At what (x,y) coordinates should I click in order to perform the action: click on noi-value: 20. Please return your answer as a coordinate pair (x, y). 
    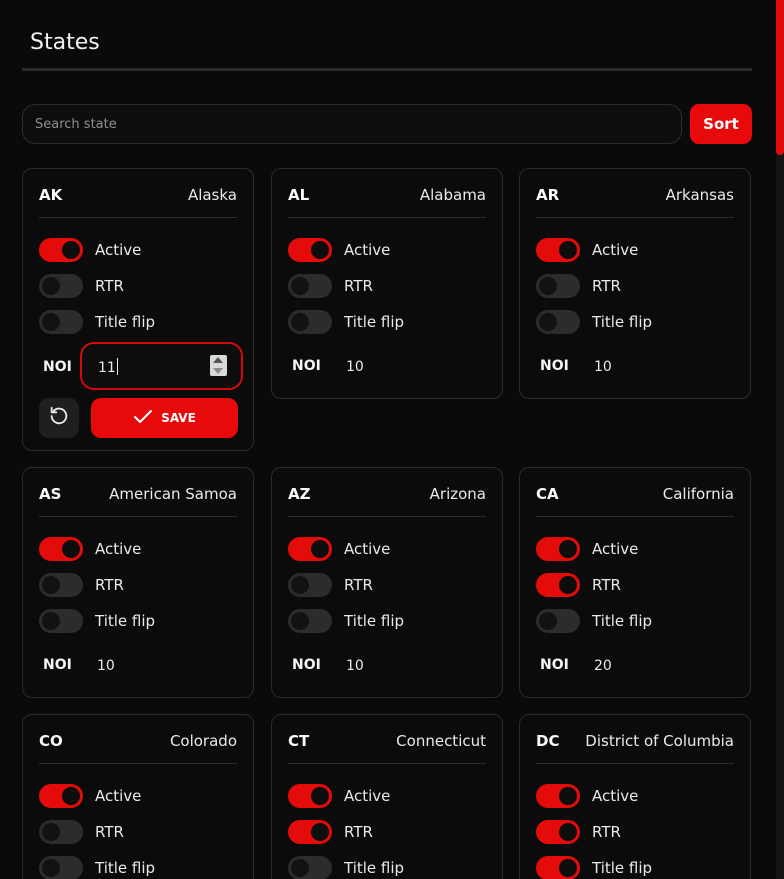
    Looking at the image, I should click on (603, 666).